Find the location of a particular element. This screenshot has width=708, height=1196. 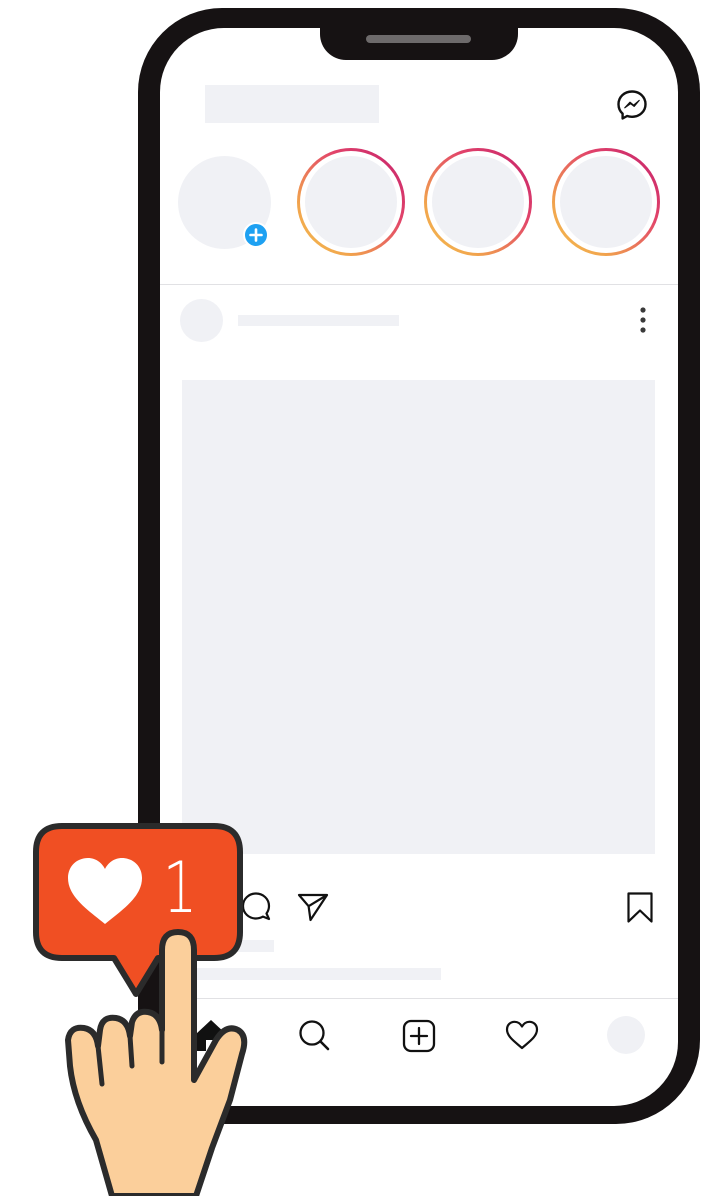

likes-count-placeholder is located at coordinates (228, 946).